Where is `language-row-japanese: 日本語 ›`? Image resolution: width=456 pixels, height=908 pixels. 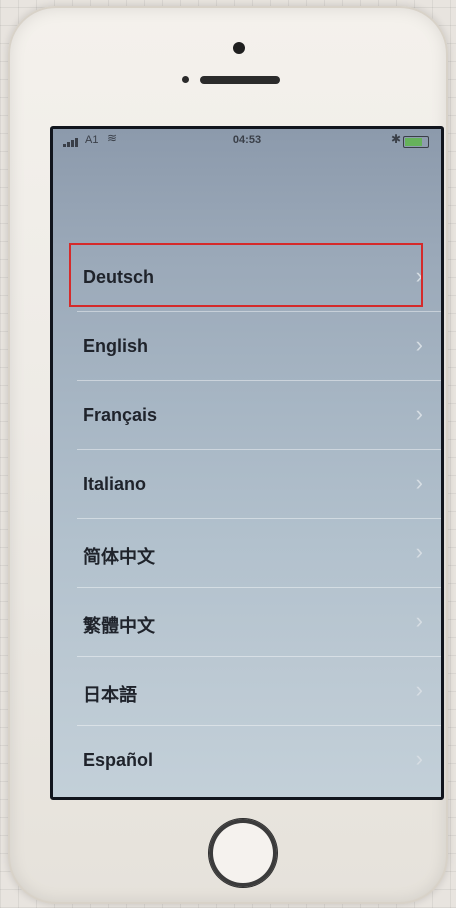 language-row-japanese: 日本語 › is located at coordinates (247, 691).